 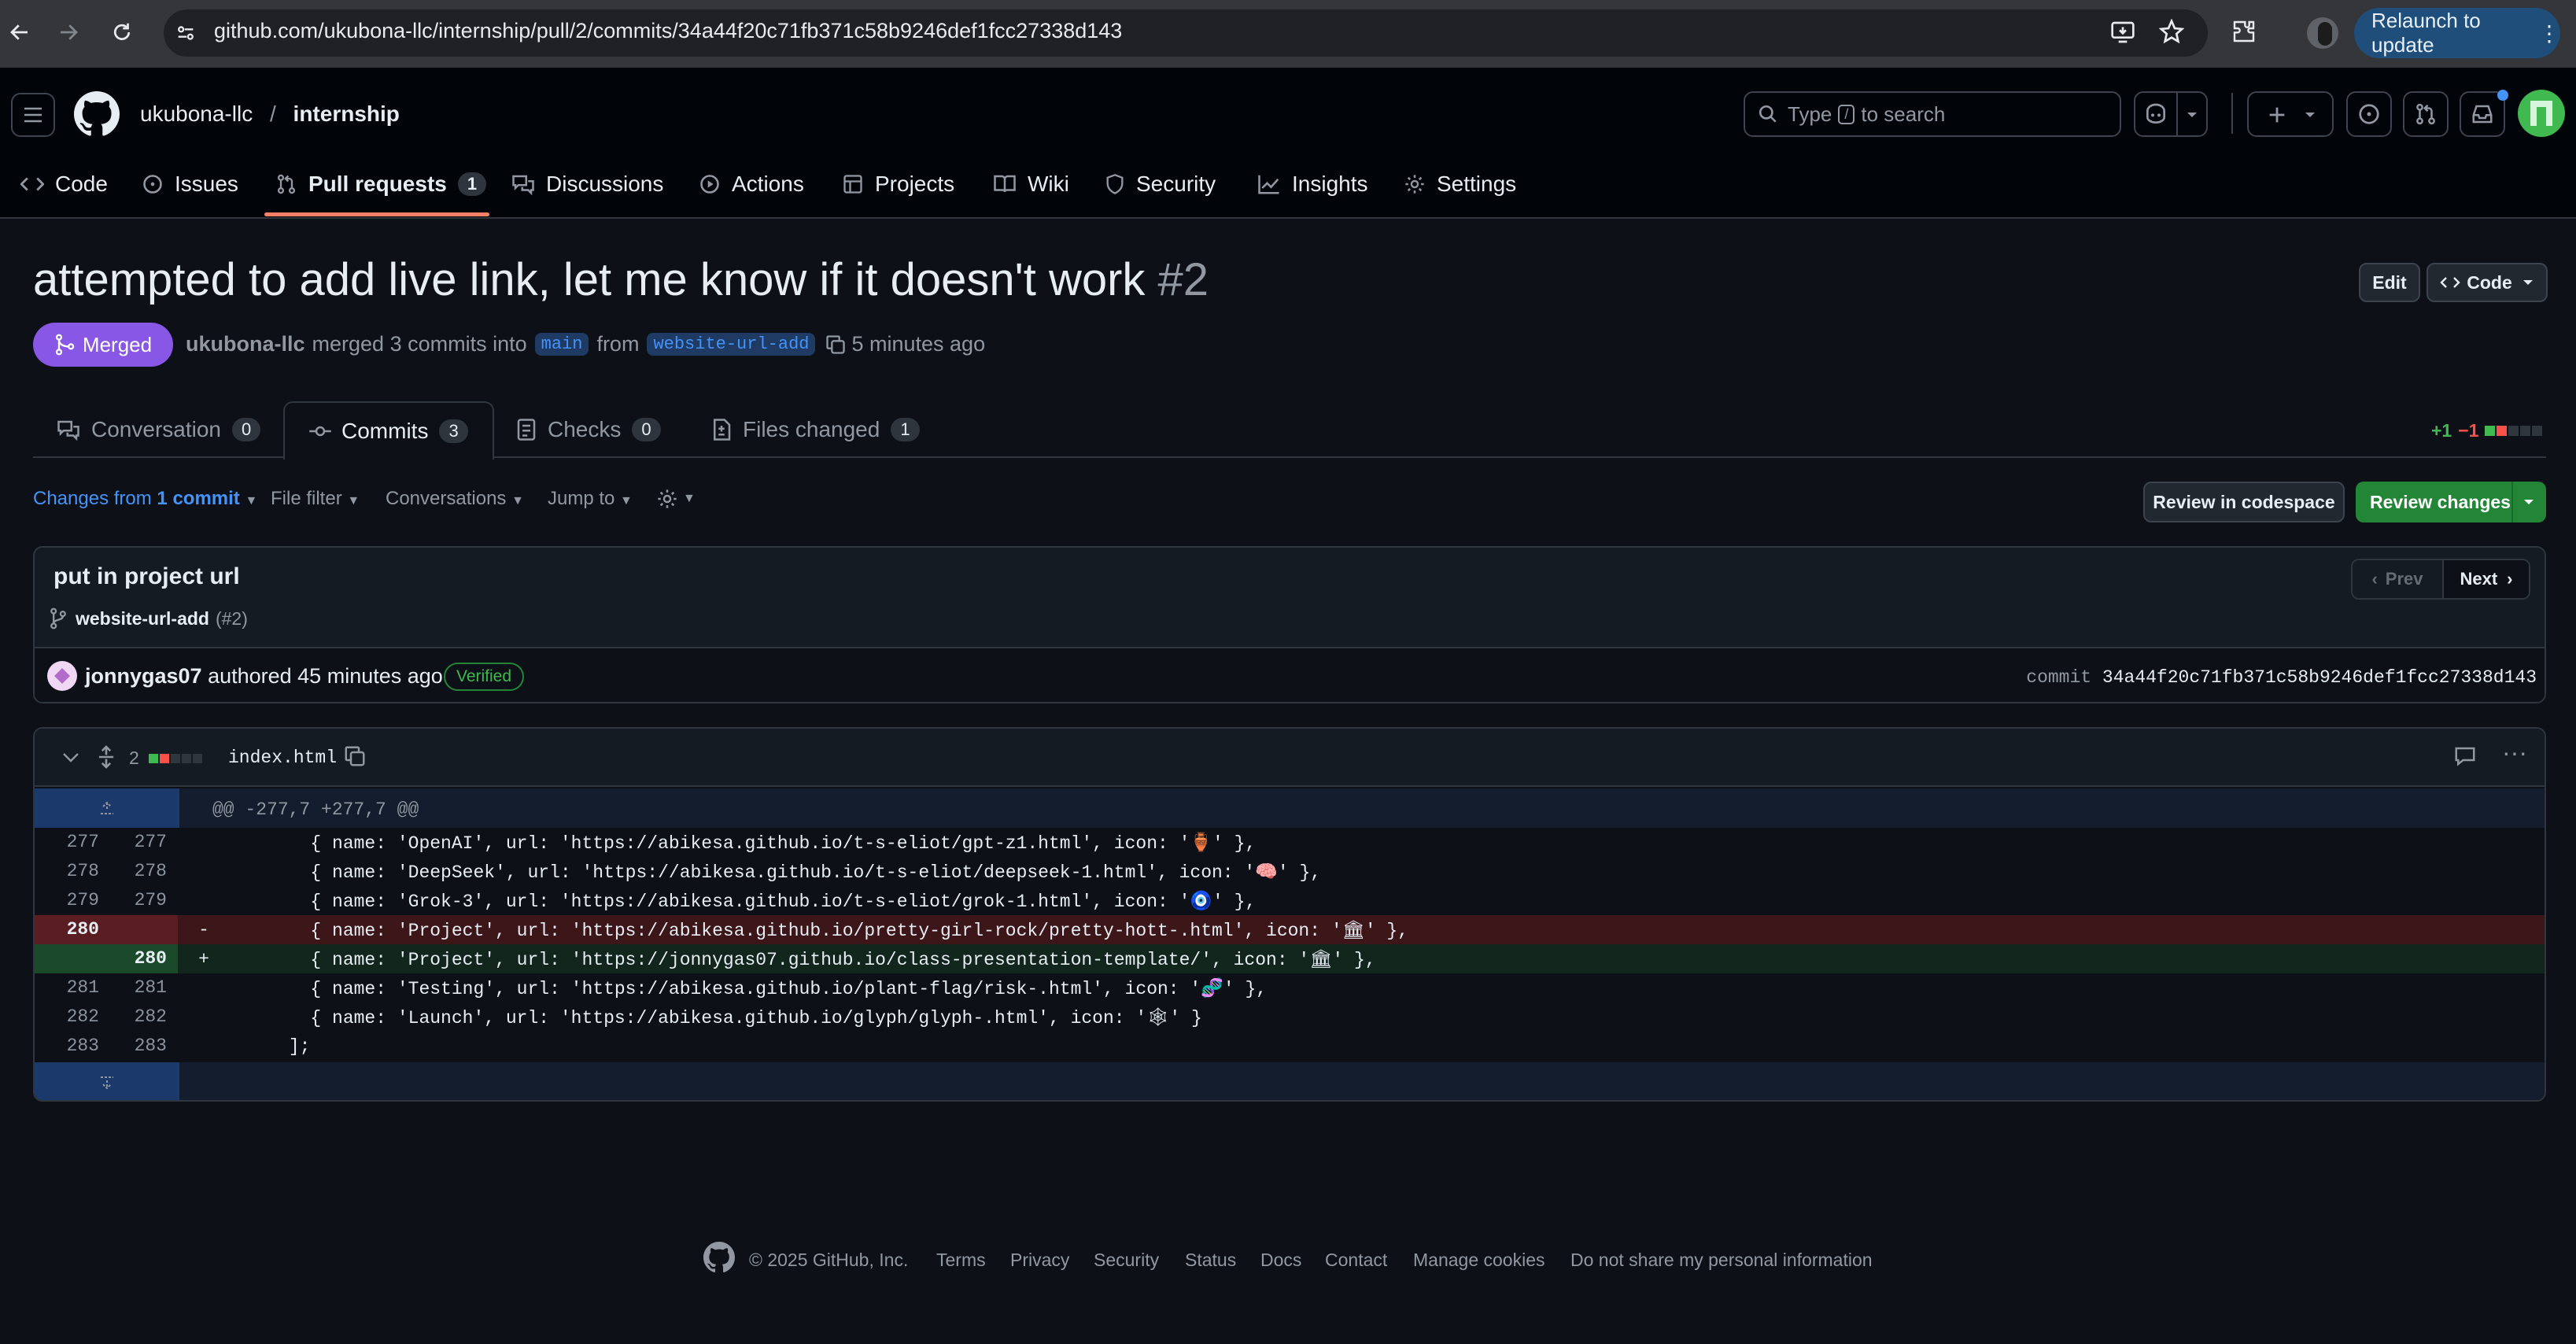 I want to click on nav-insights: Insights, so click(x=1313, y=184).